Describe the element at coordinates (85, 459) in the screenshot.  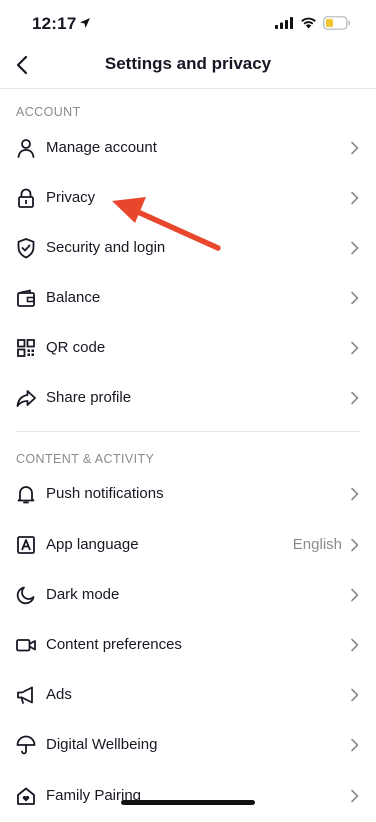
I see `section-header-content-activity: CONTENT & ACTIVITY` at that location.